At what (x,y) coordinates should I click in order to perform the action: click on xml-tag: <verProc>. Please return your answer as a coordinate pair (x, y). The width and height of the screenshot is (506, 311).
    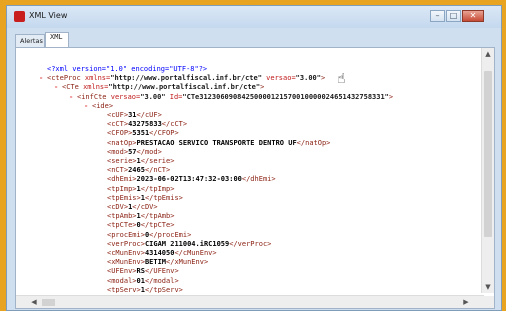
    Looking at the image, I should click on (126, 243).